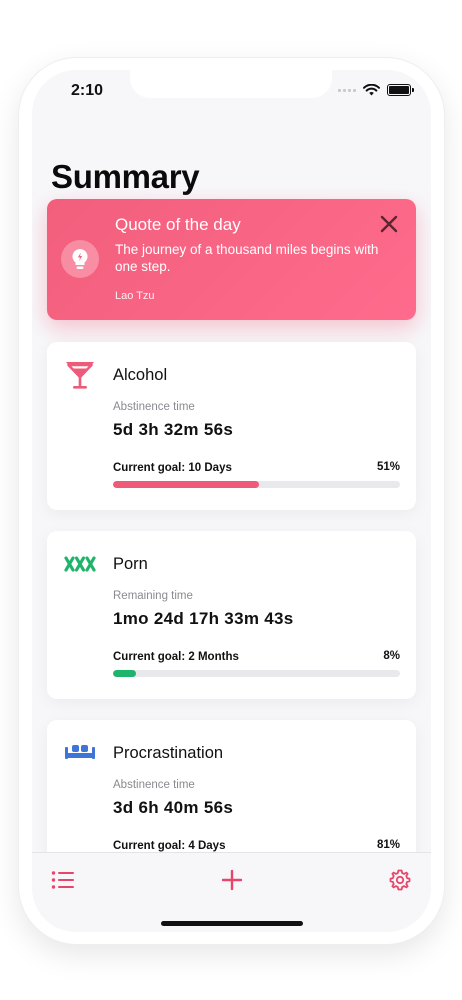  I want to click on wifi-icon, so click(371, 90).